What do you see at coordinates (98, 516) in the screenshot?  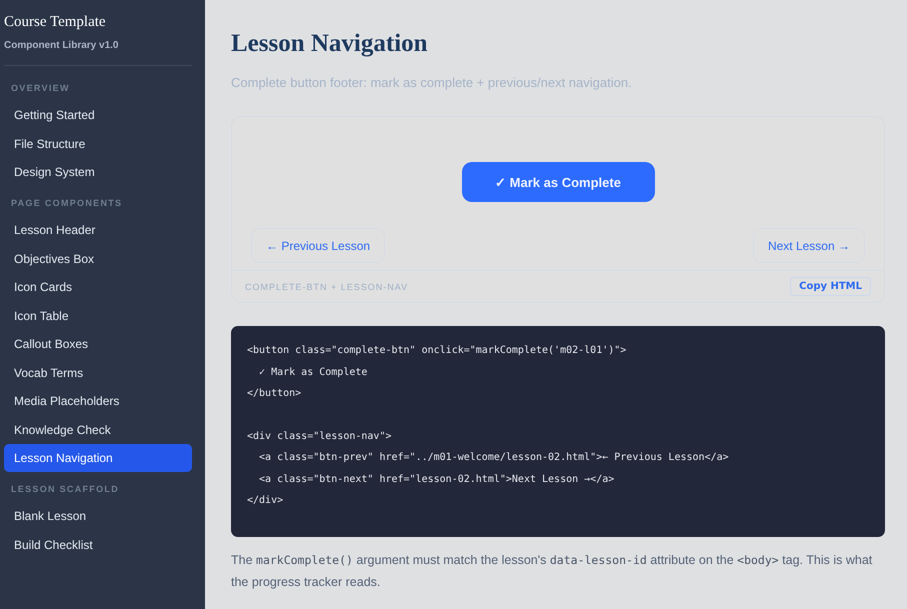 I see `sidebar-item: Blank Lesson` at bounding box center [98, 516].